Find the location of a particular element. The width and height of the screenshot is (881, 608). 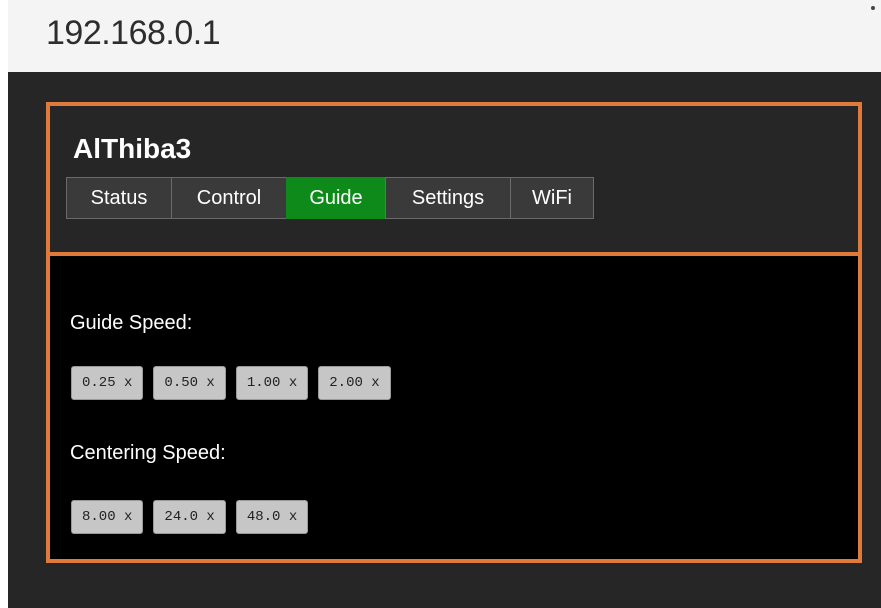

tab-guide: Guide is located at coordinates (336, 198).